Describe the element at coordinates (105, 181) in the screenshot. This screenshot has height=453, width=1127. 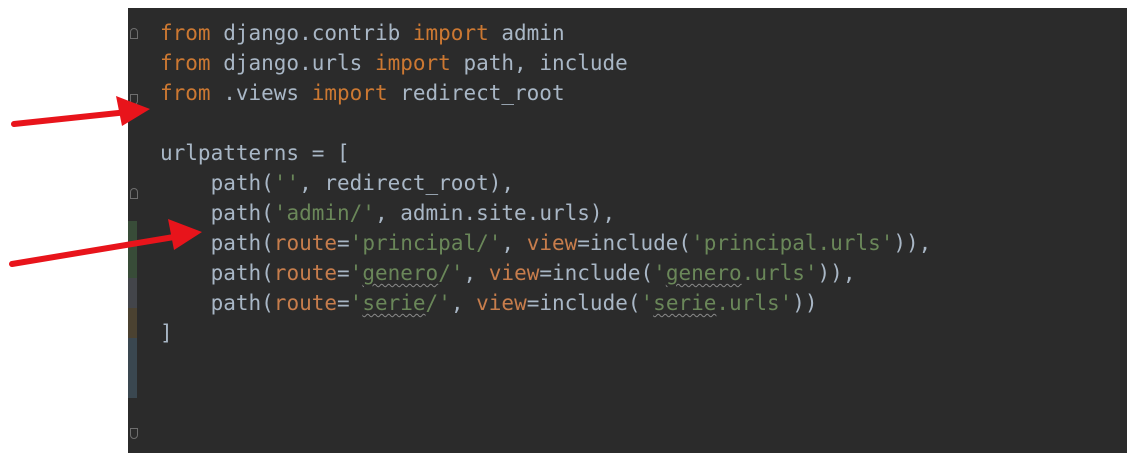
I see `annotation-arrows` at that location.